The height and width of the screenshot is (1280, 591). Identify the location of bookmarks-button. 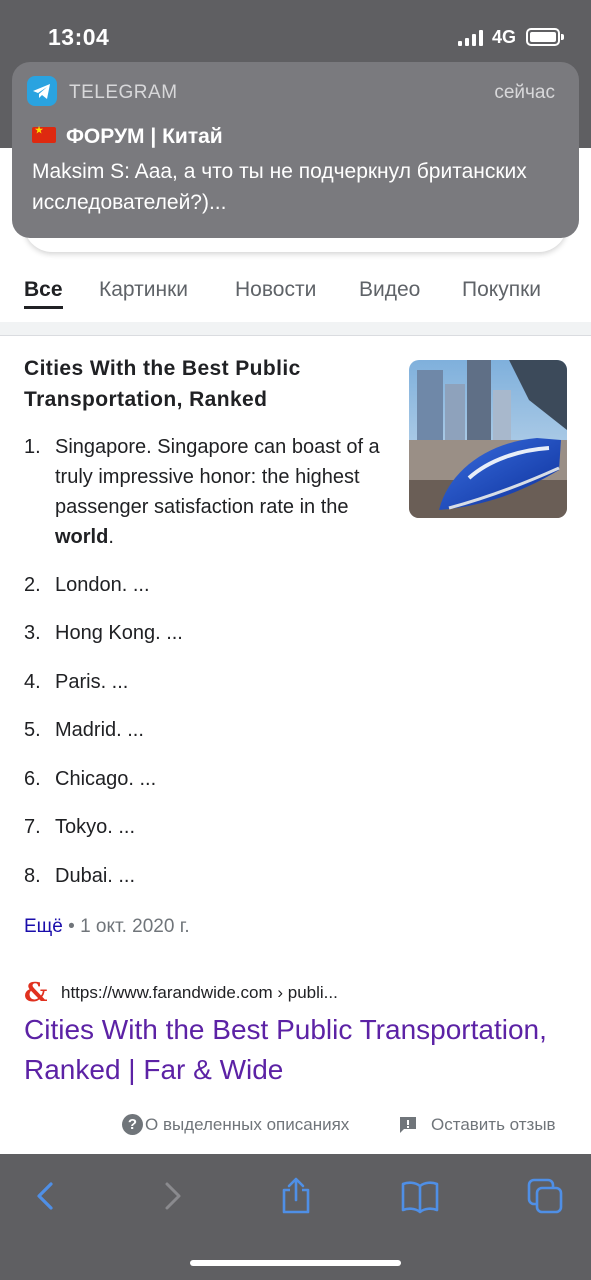
(420, 1196).